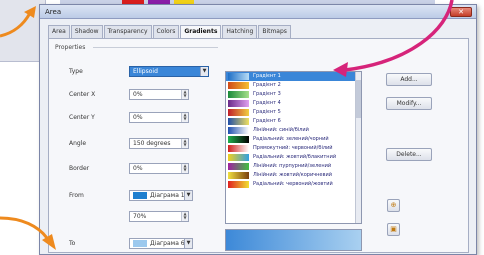 This screenshot has width=484, height=255. Describe the element at coordinates (155, 47) in the screenshot. I see `group-divider` at that location.